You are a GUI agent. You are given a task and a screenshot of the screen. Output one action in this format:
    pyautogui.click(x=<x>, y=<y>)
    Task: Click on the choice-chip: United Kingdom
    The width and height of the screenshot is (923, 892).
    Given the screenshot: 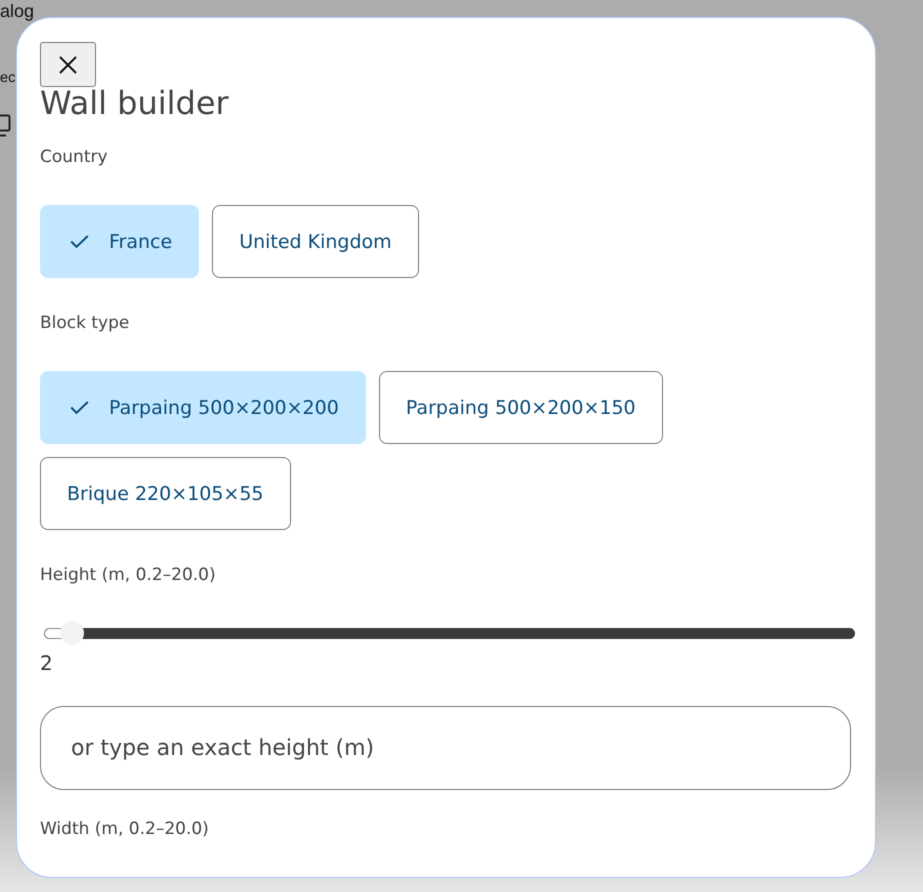 What is the action you would take?
    pyautogui.click(x=315, y=241)
    